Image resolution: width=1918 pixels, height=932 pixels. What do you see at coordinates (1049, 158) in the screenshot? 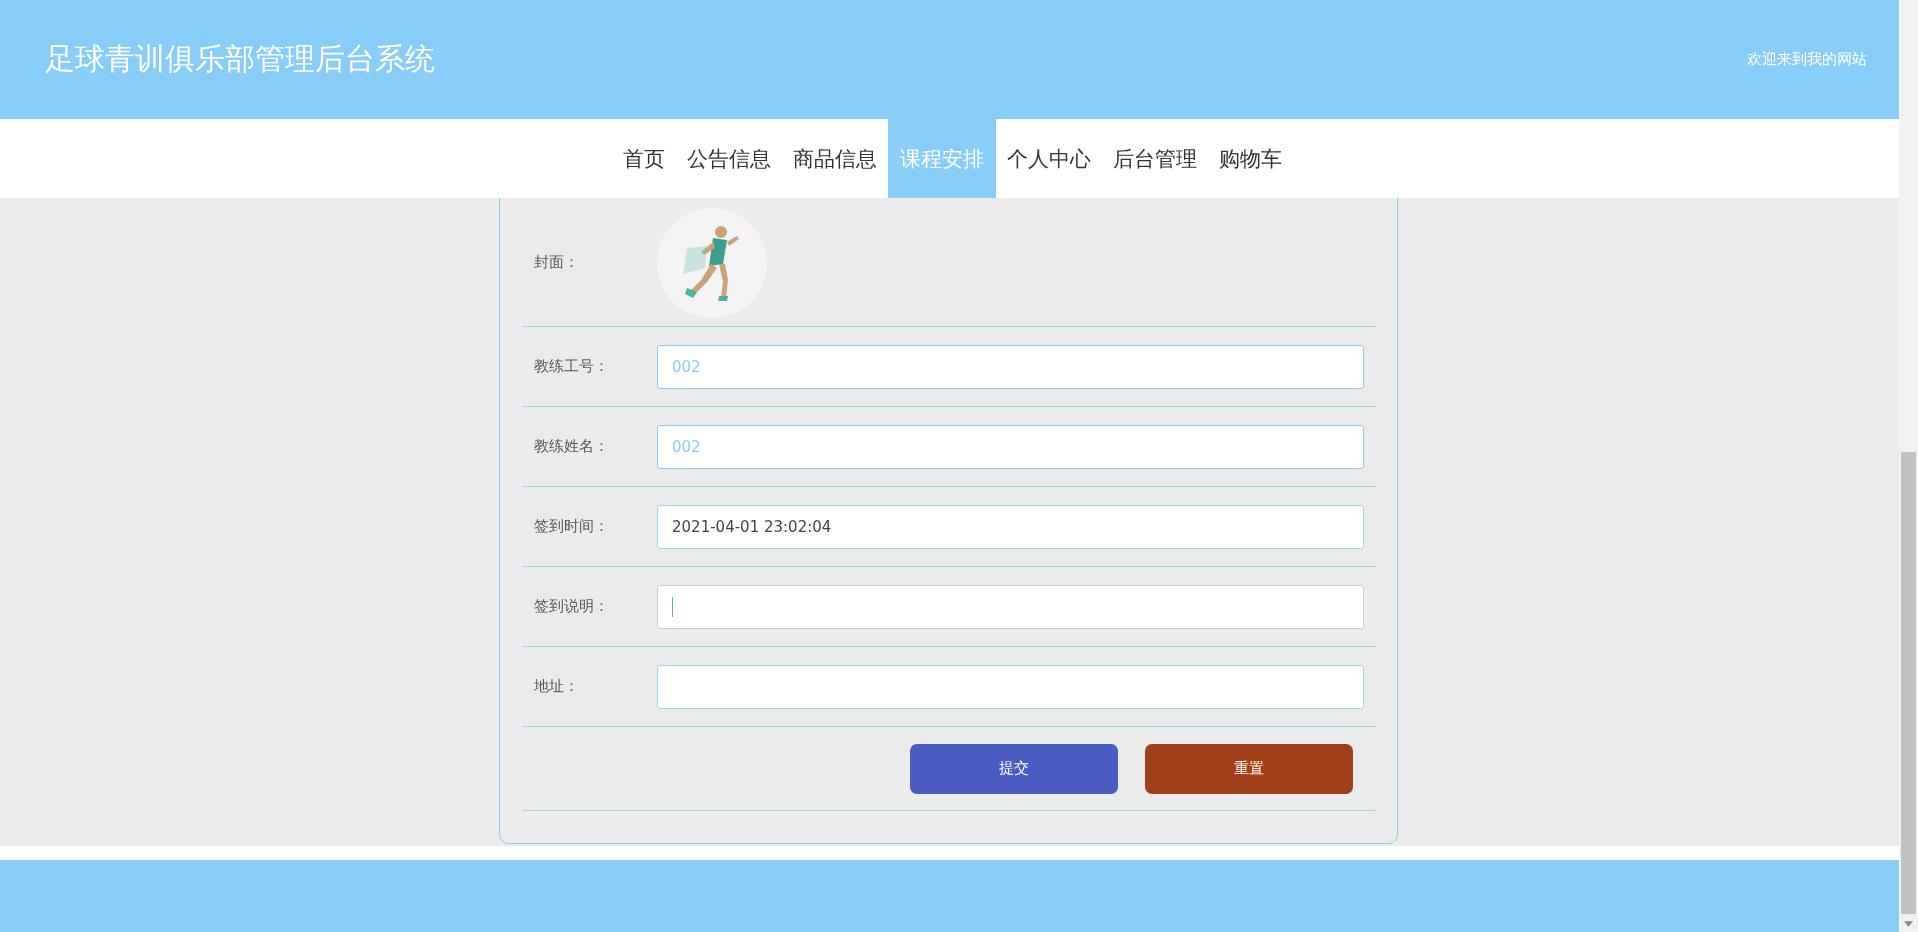
I see `nav-tab: 个人中心` at bounding box center [1049, 158].